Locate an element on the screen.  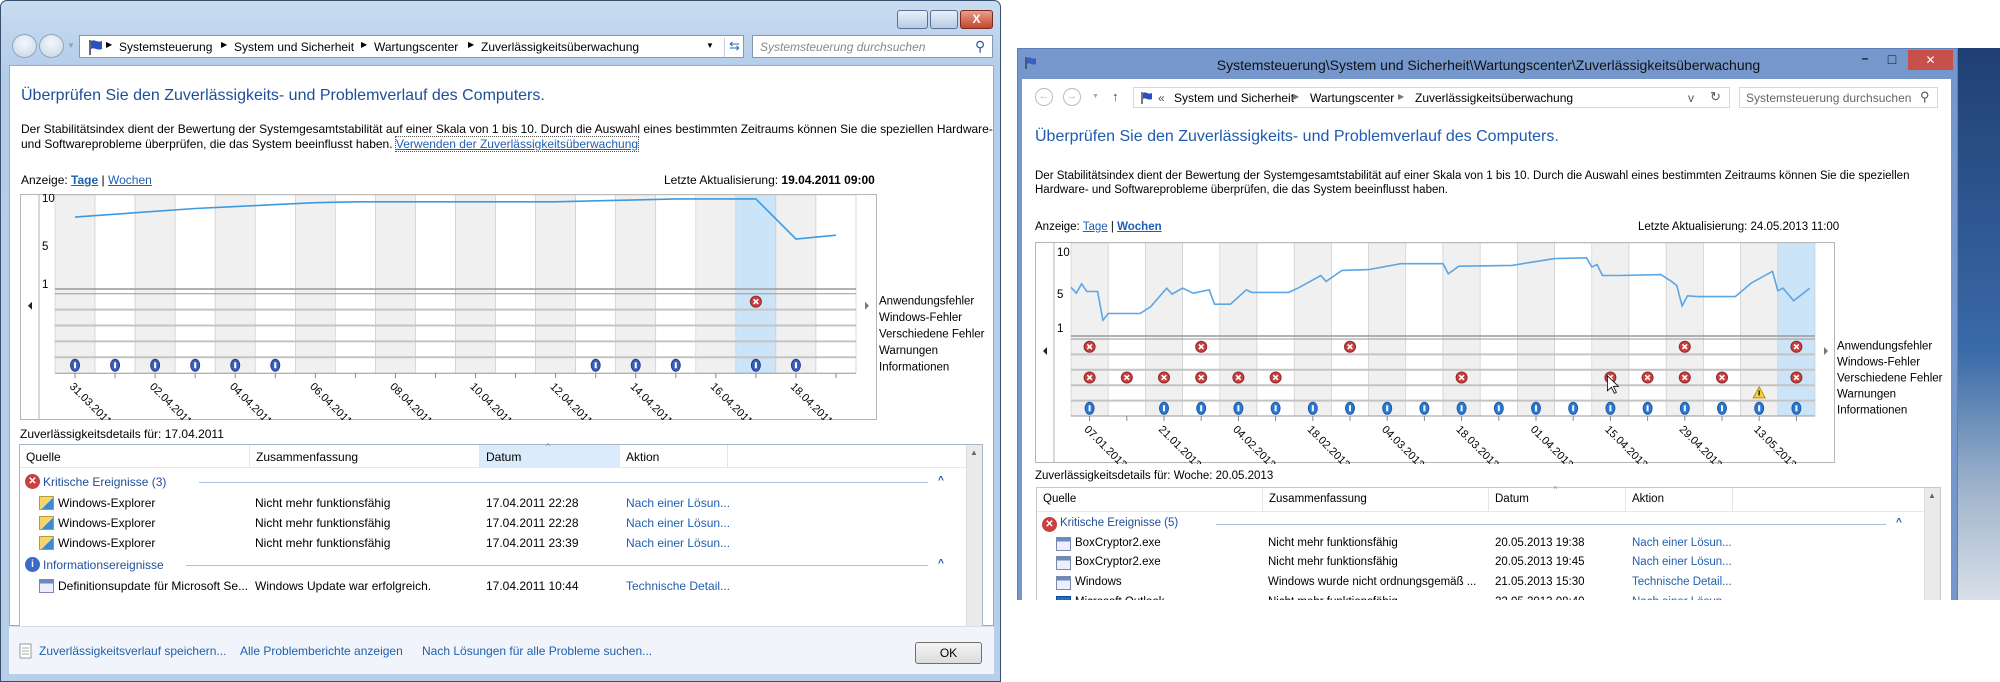
breadcrumb-item: Zuverlässigkeitsüberwachung is located at coordinates (560, 47).